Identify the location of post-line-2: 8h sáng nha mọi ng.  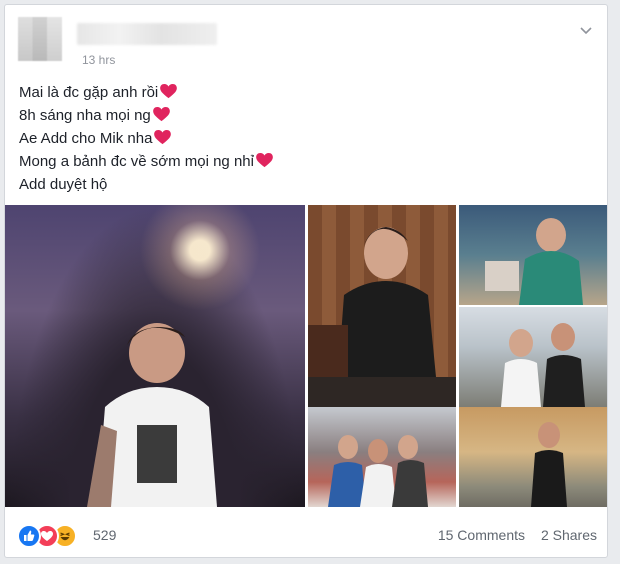
(146, 115).